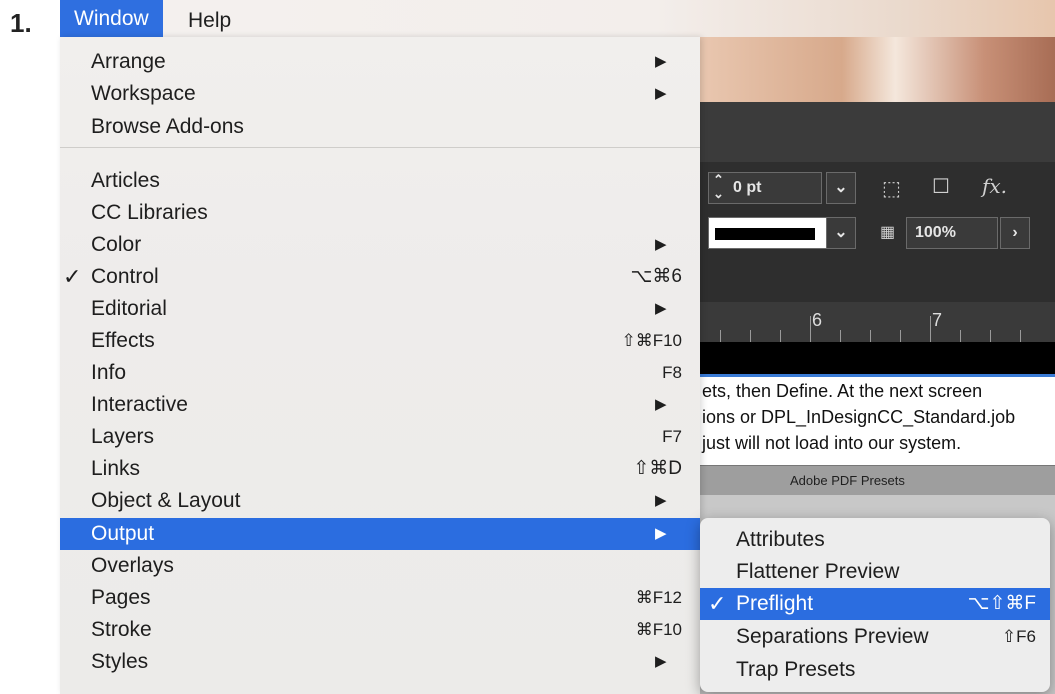 The height and width of the screenshot is (694, 1055). What do you see at coordinates (775, 603) in the screenshot?
I see `submenu-item-label: Preflight` at bounding box center [775, 603].